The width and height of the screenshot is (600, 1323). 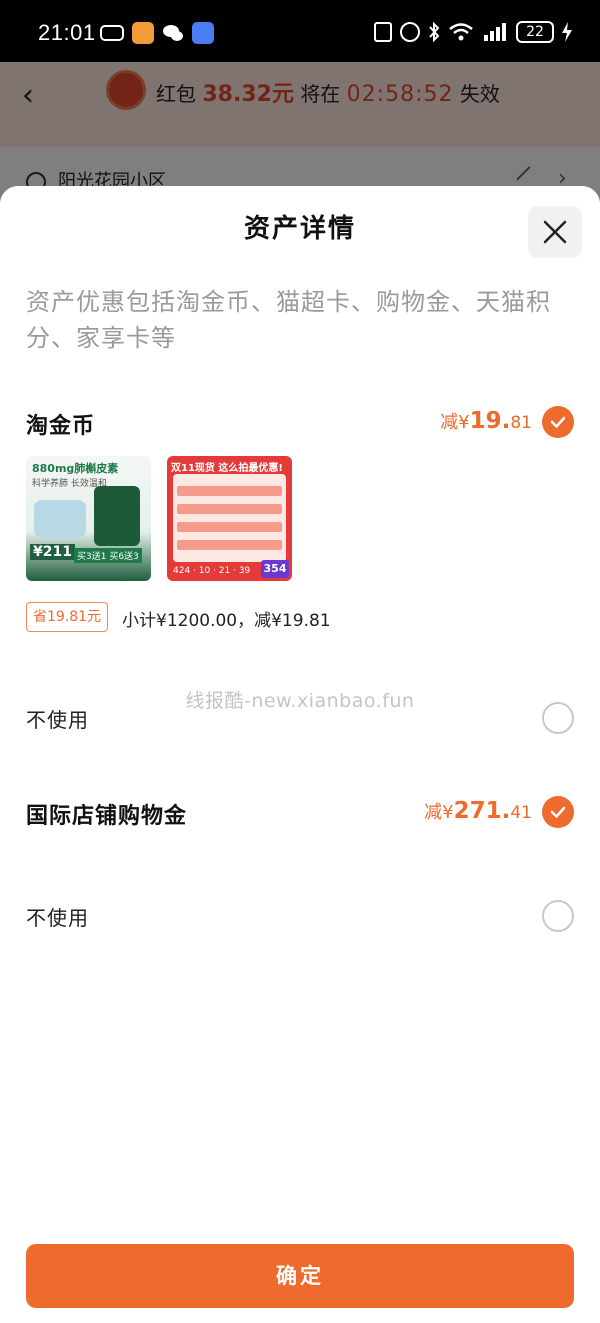 I want to click on status-time: 21:01, so click(x=67, y=32).